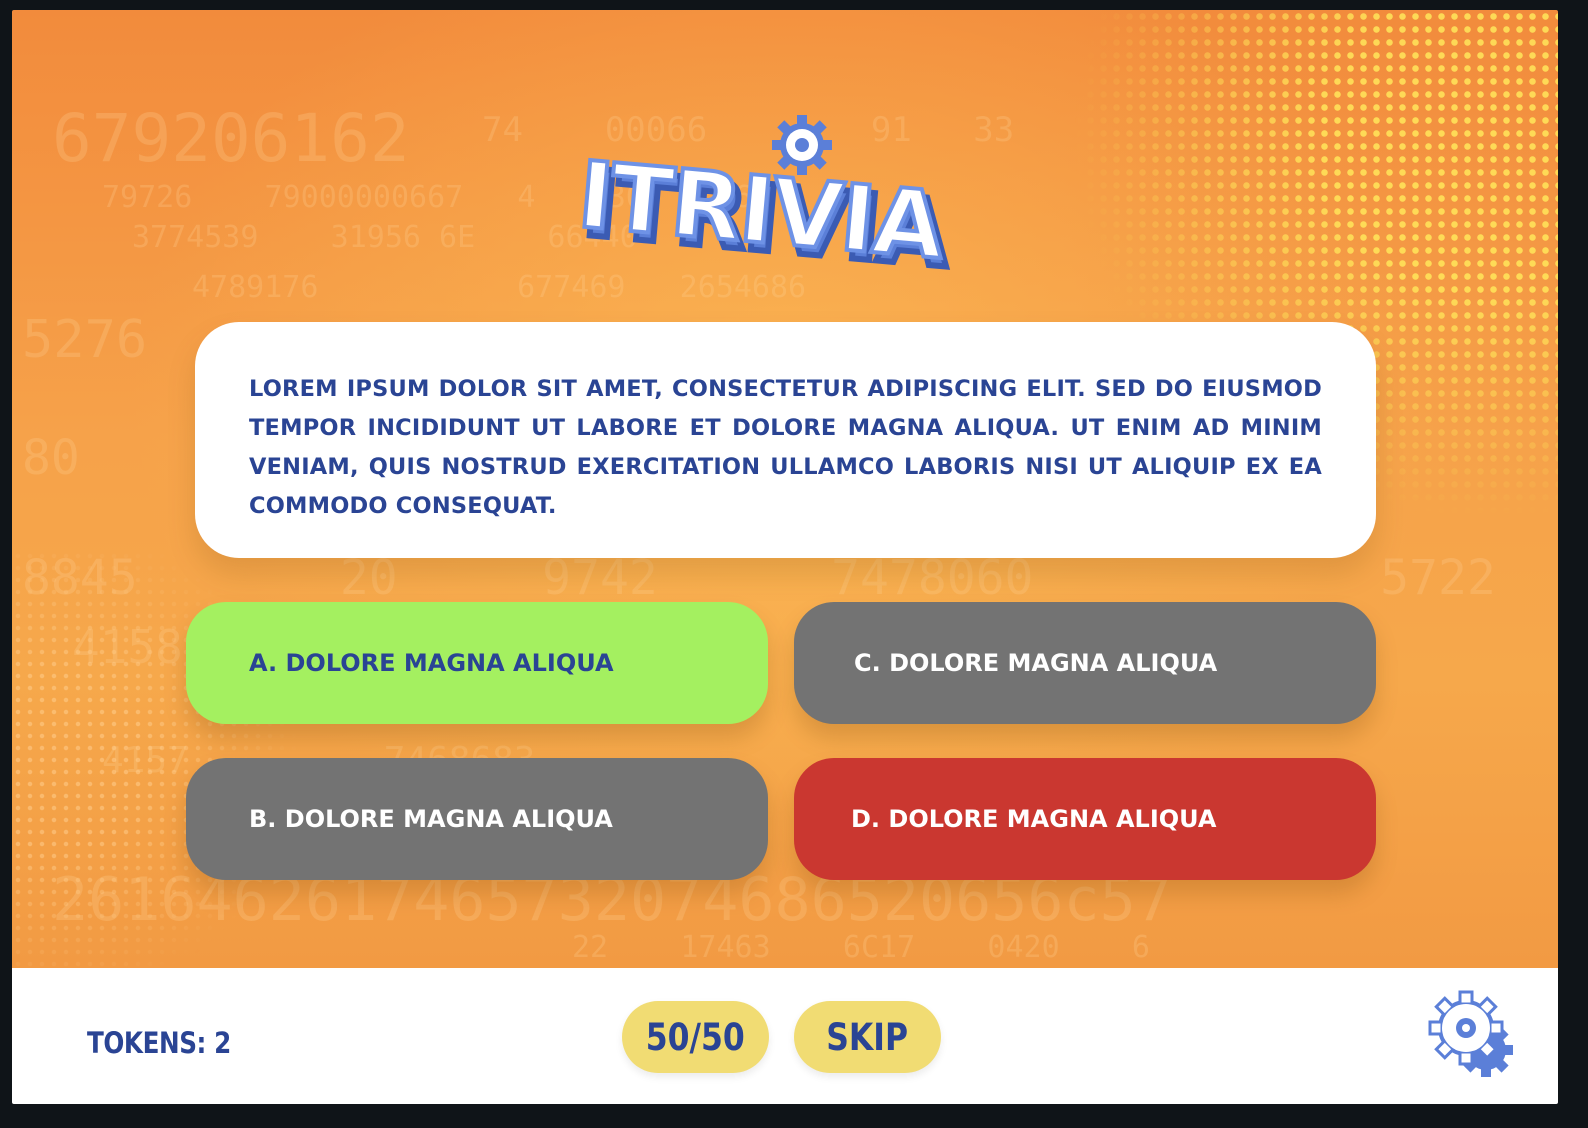 The image size is (1588, 1128). What do you see at coordinates (85, 340) in the screenshot?
I see `background-digits: 5276` at bounding box center [85, 340].